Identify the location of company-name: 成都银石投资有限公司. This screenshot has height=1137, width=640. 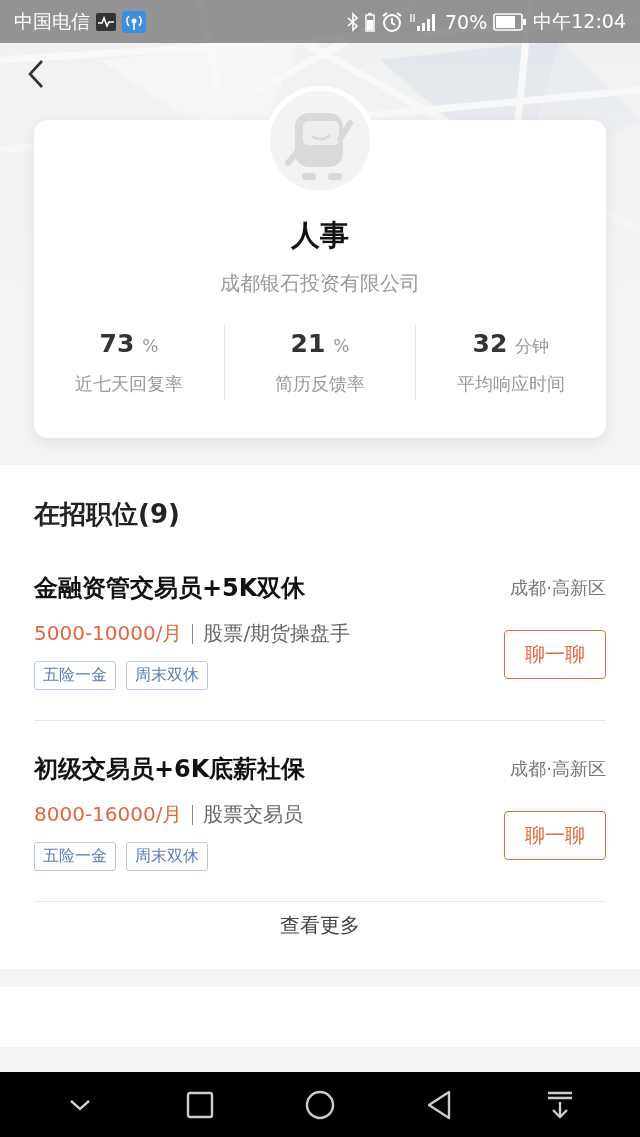
(320, 283).